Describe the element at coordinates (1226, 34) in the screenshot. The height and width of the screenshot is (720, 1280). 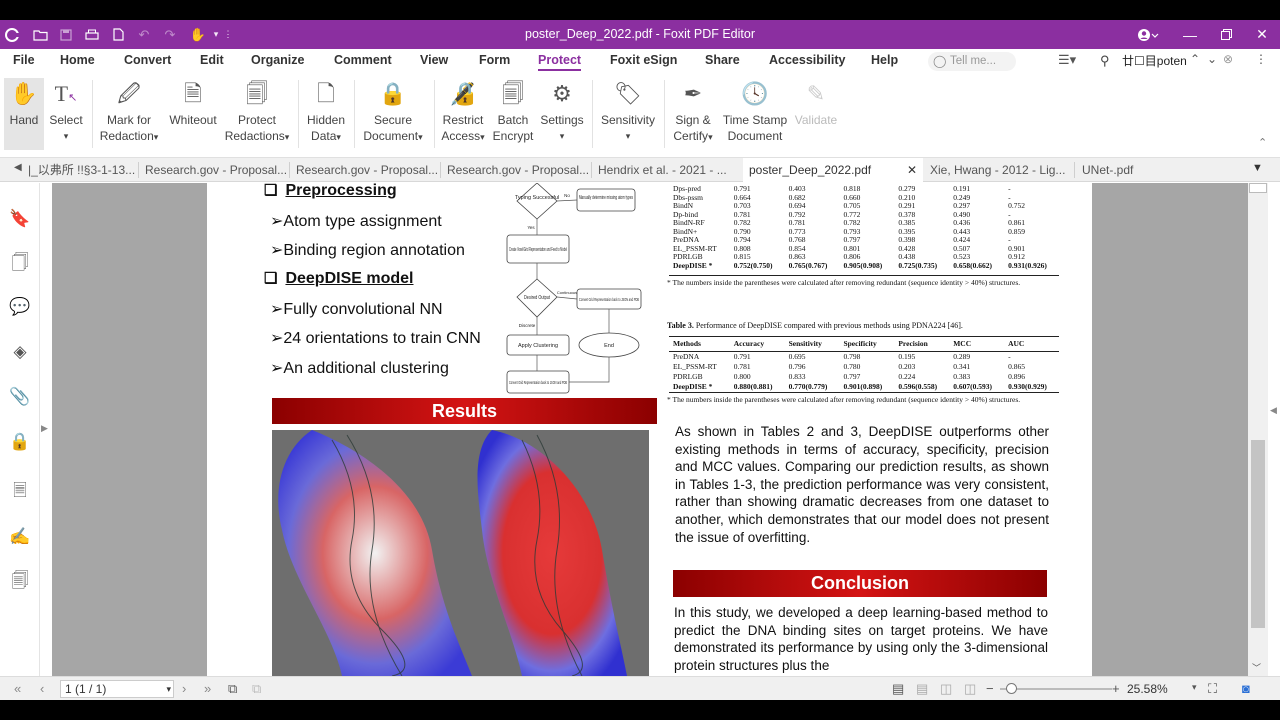
I see `restore-icon` at that location.